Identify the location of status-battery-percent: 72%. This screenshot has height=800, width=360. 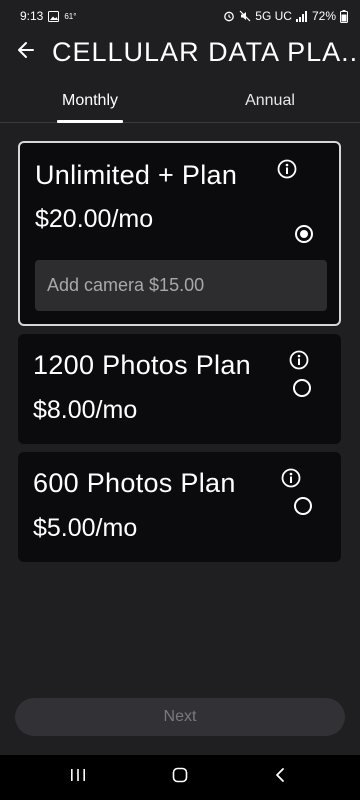
(323, 16).